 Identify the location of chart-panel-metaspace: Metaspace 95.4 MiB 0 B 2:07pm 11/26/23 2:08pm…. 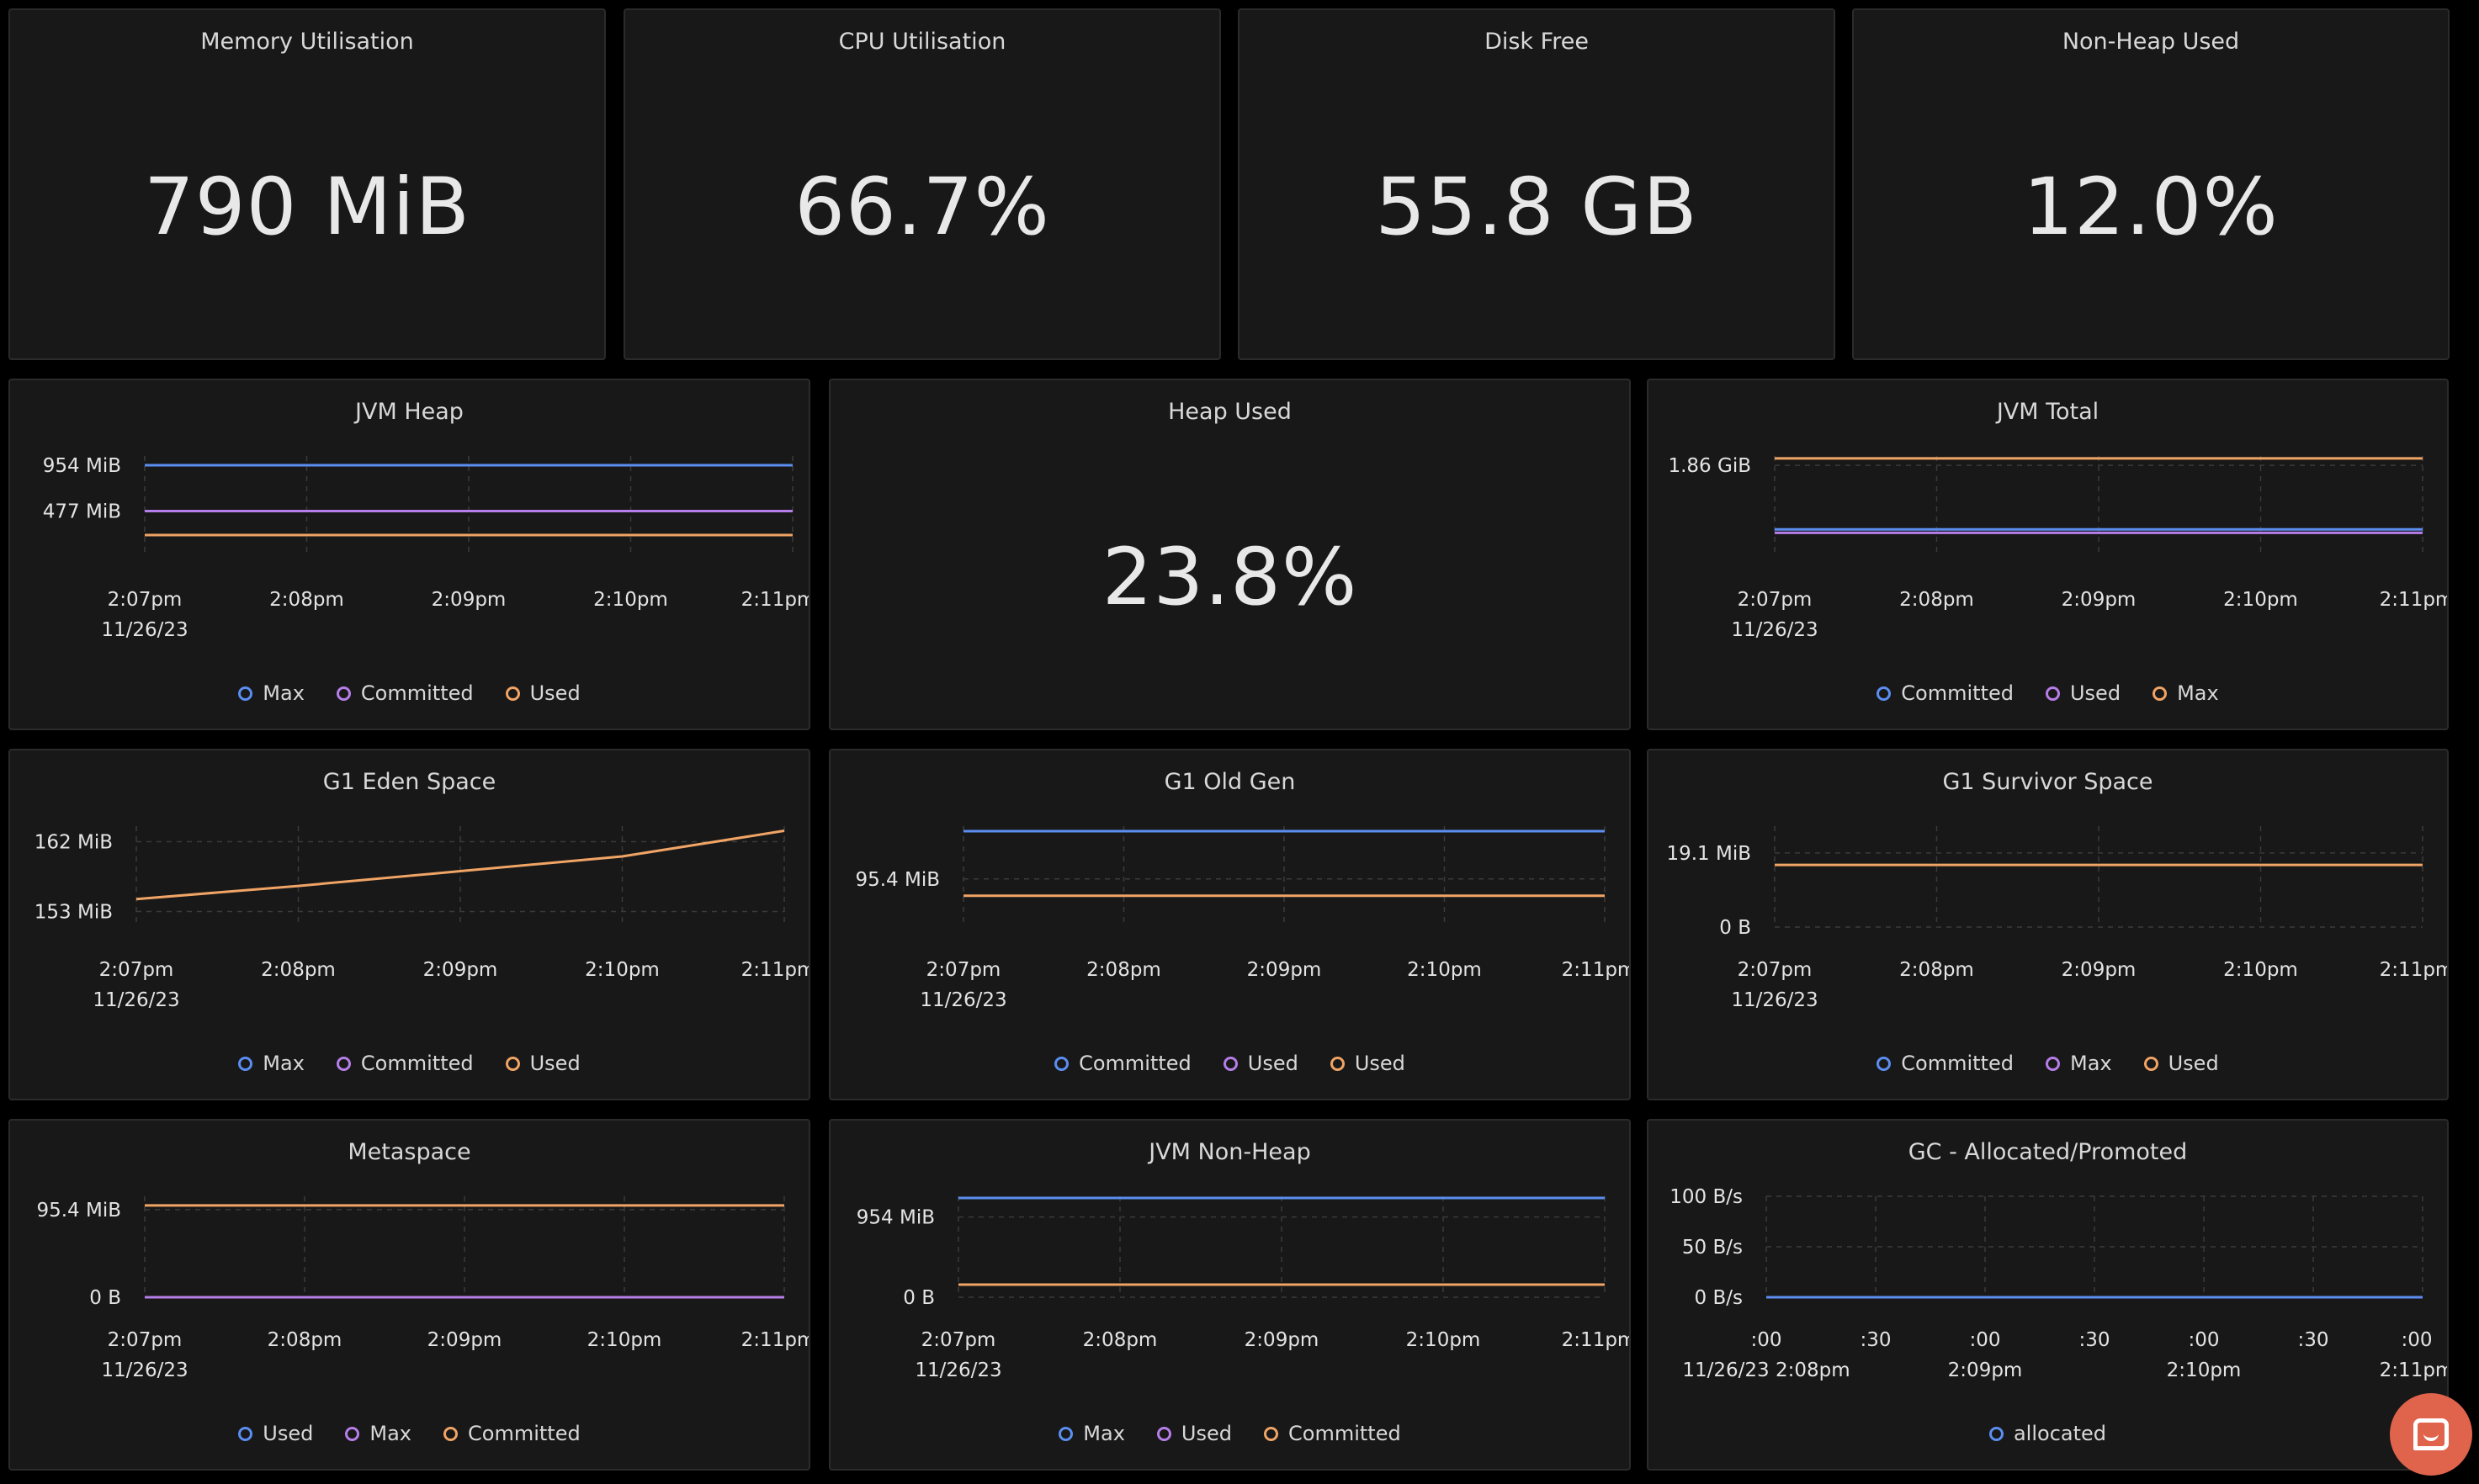
(409, 1295).